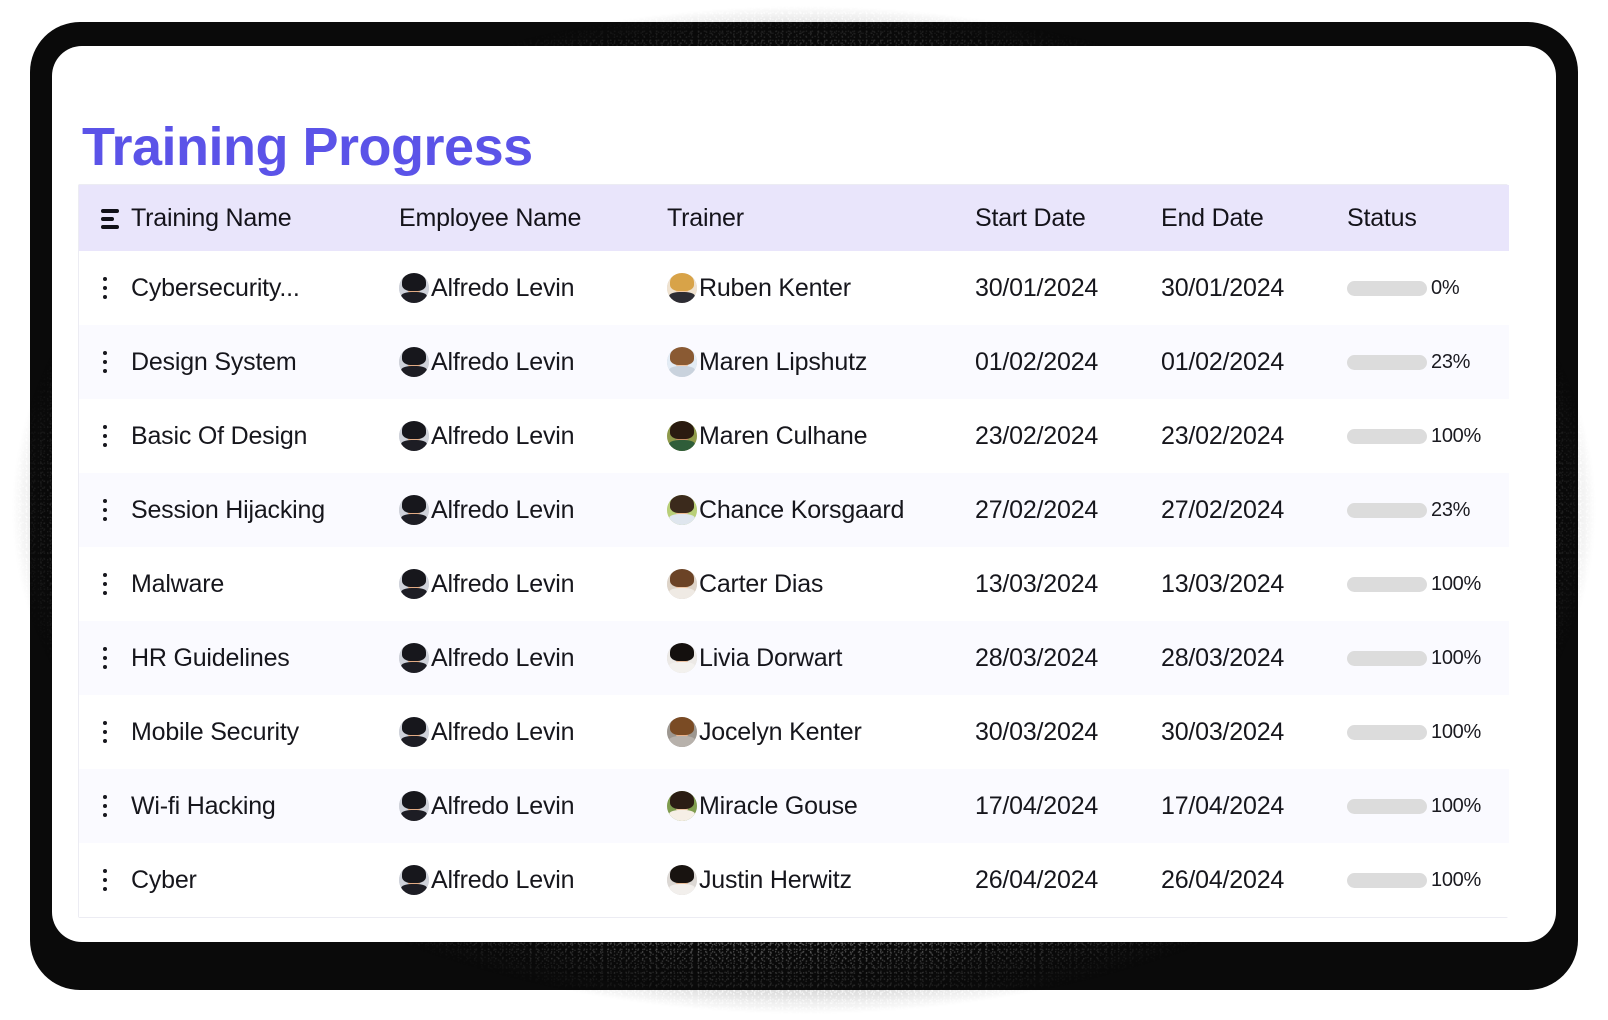  I want to click on trainer-person: Chance Korsgaard, so click(821, 510).